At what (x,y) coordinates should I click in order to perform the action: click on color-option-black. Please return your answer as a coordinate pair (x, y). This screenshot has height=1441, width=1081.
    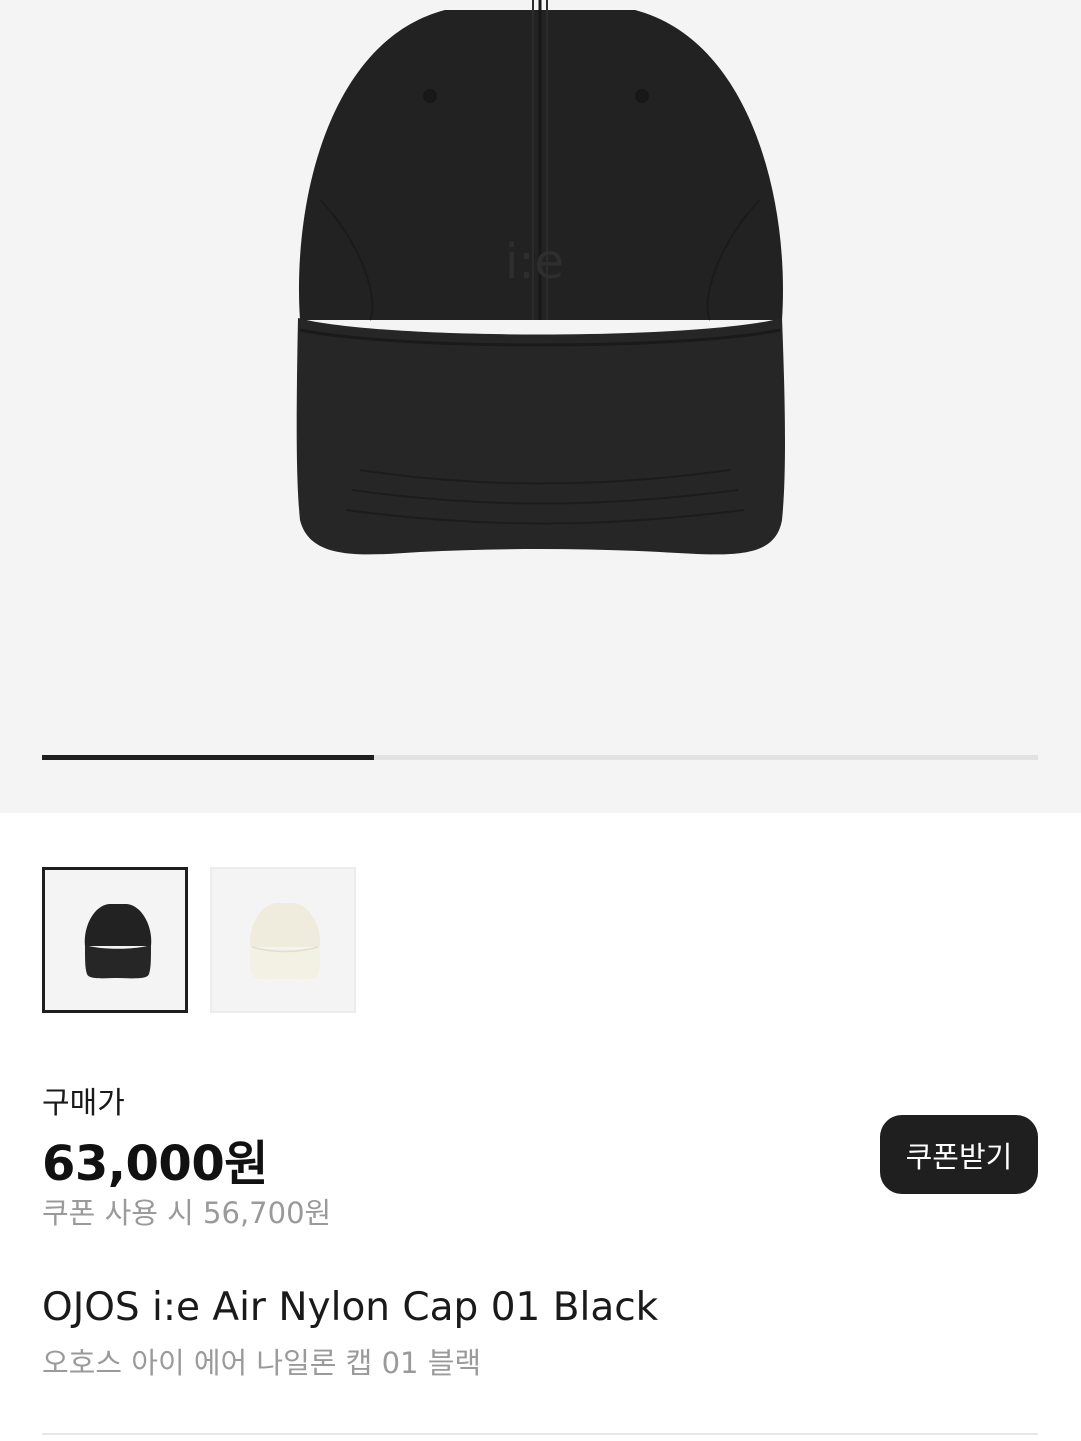
    Looking at the image, I should click on (115, 940).